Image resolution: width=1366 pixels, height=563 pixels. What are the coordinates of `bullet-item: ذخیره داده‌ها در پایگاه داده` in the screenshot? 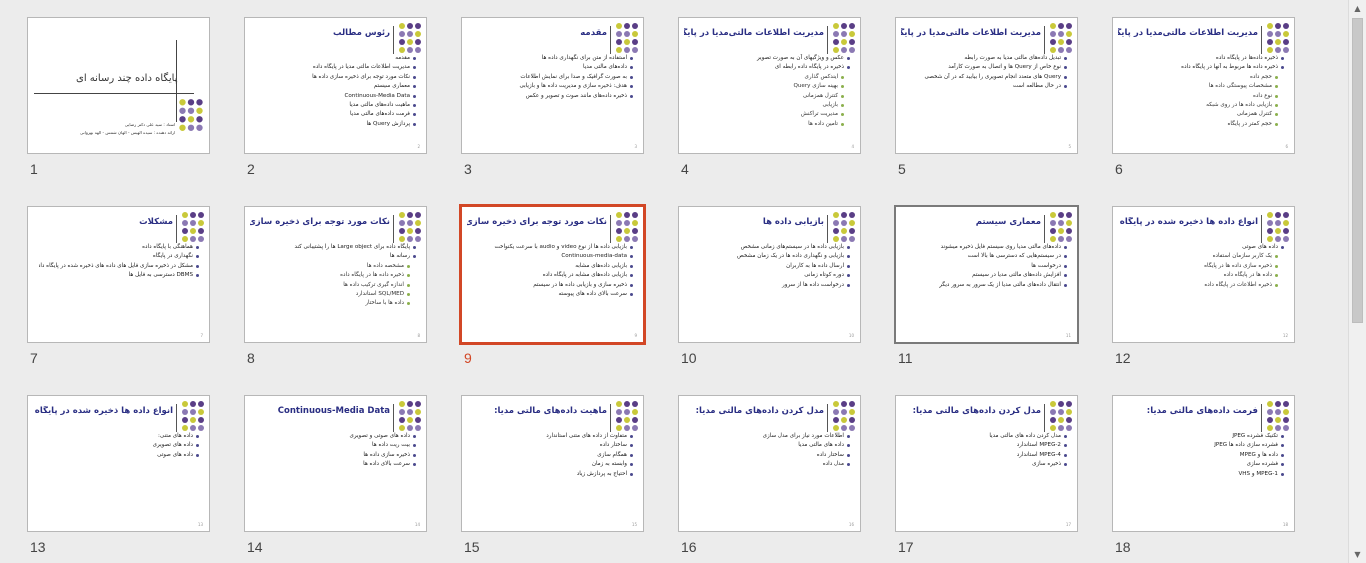 It's located at (1204, 58).